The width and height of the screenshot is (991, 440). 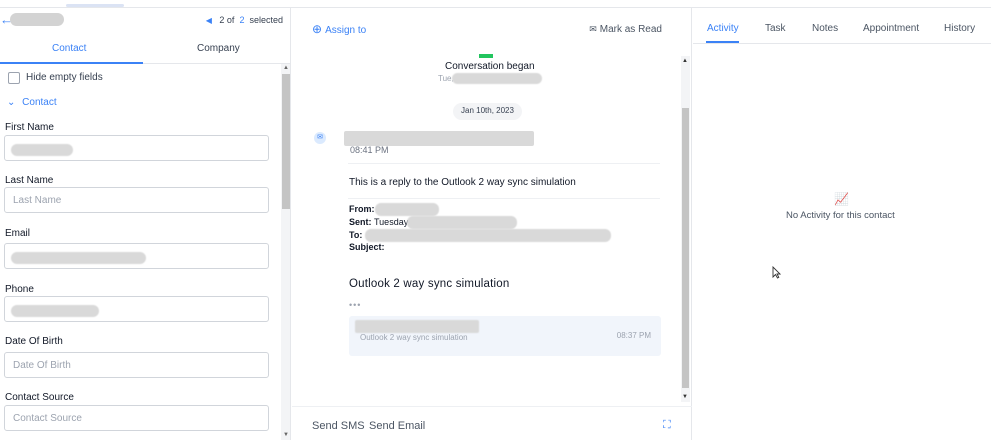 I want to click on from-row: From:, so click(x=394, y=209).